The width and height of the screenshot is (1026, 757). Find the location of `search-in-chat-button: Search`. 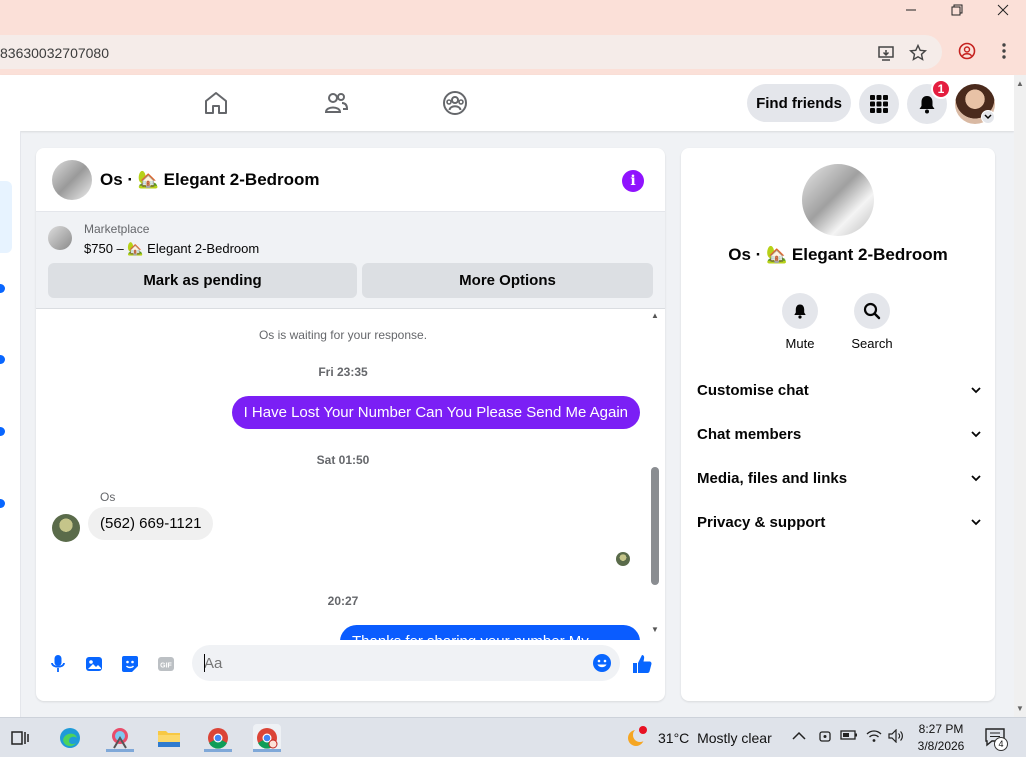

search-in-chat-button: Search is located at coordinates (872, 322).